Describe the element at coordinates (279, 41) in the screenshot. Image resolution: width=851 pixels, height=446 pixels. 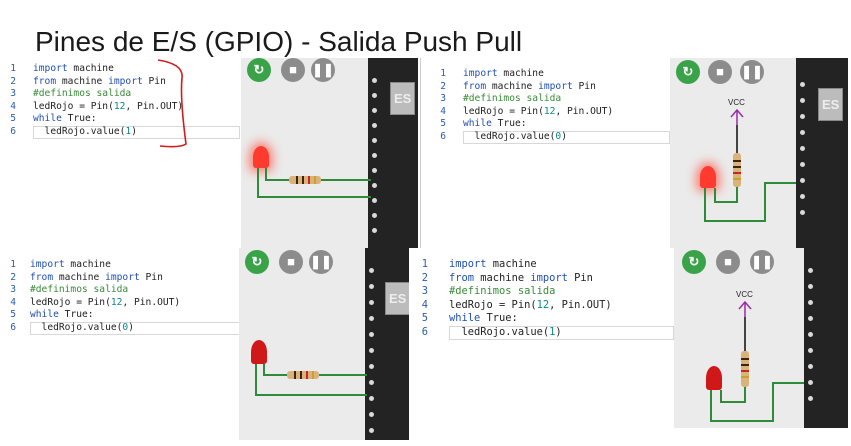
I see `slide-title: Pines de E/S (GPIO) - Salida Push Pull` at that location.